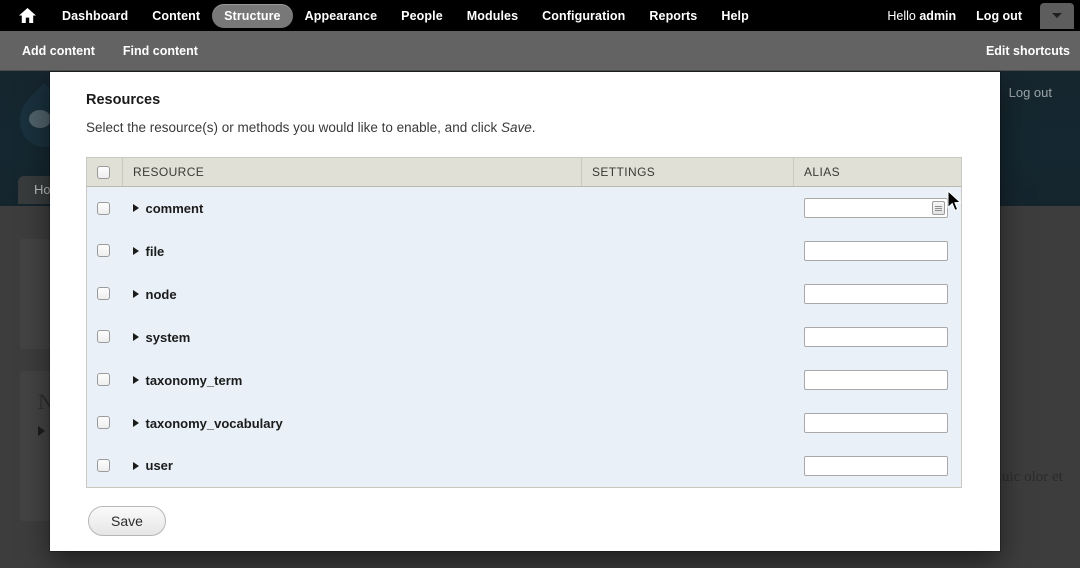 Image resolution: width=1080 pixels, height=568 pixels. I want to click on column-header-settings: SETTINGS, so click(687, 172).